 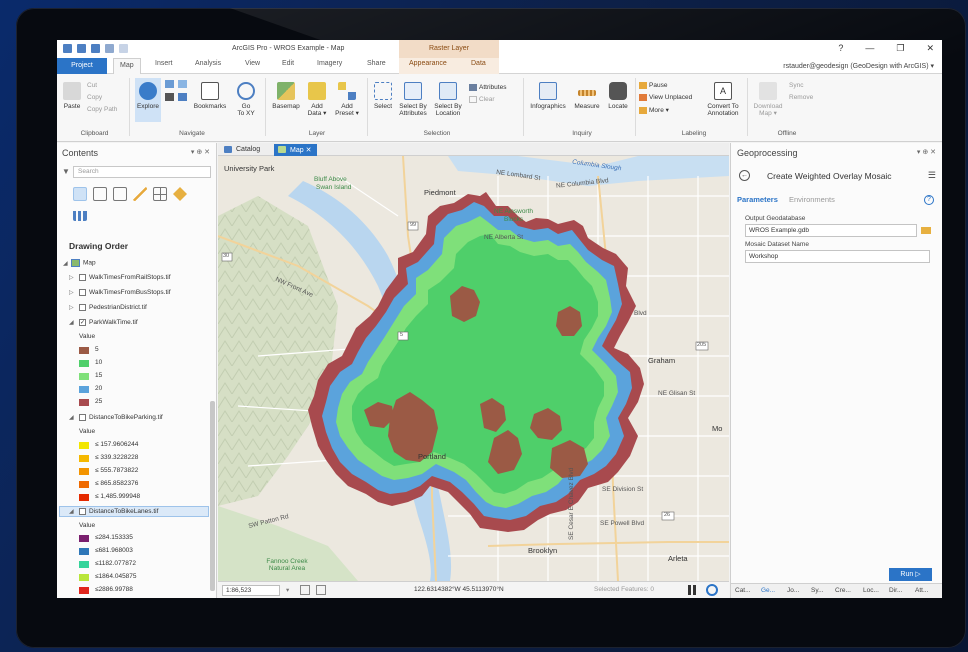 I want to click on tab-analysis: Analysis, so click(x=208, y=63).